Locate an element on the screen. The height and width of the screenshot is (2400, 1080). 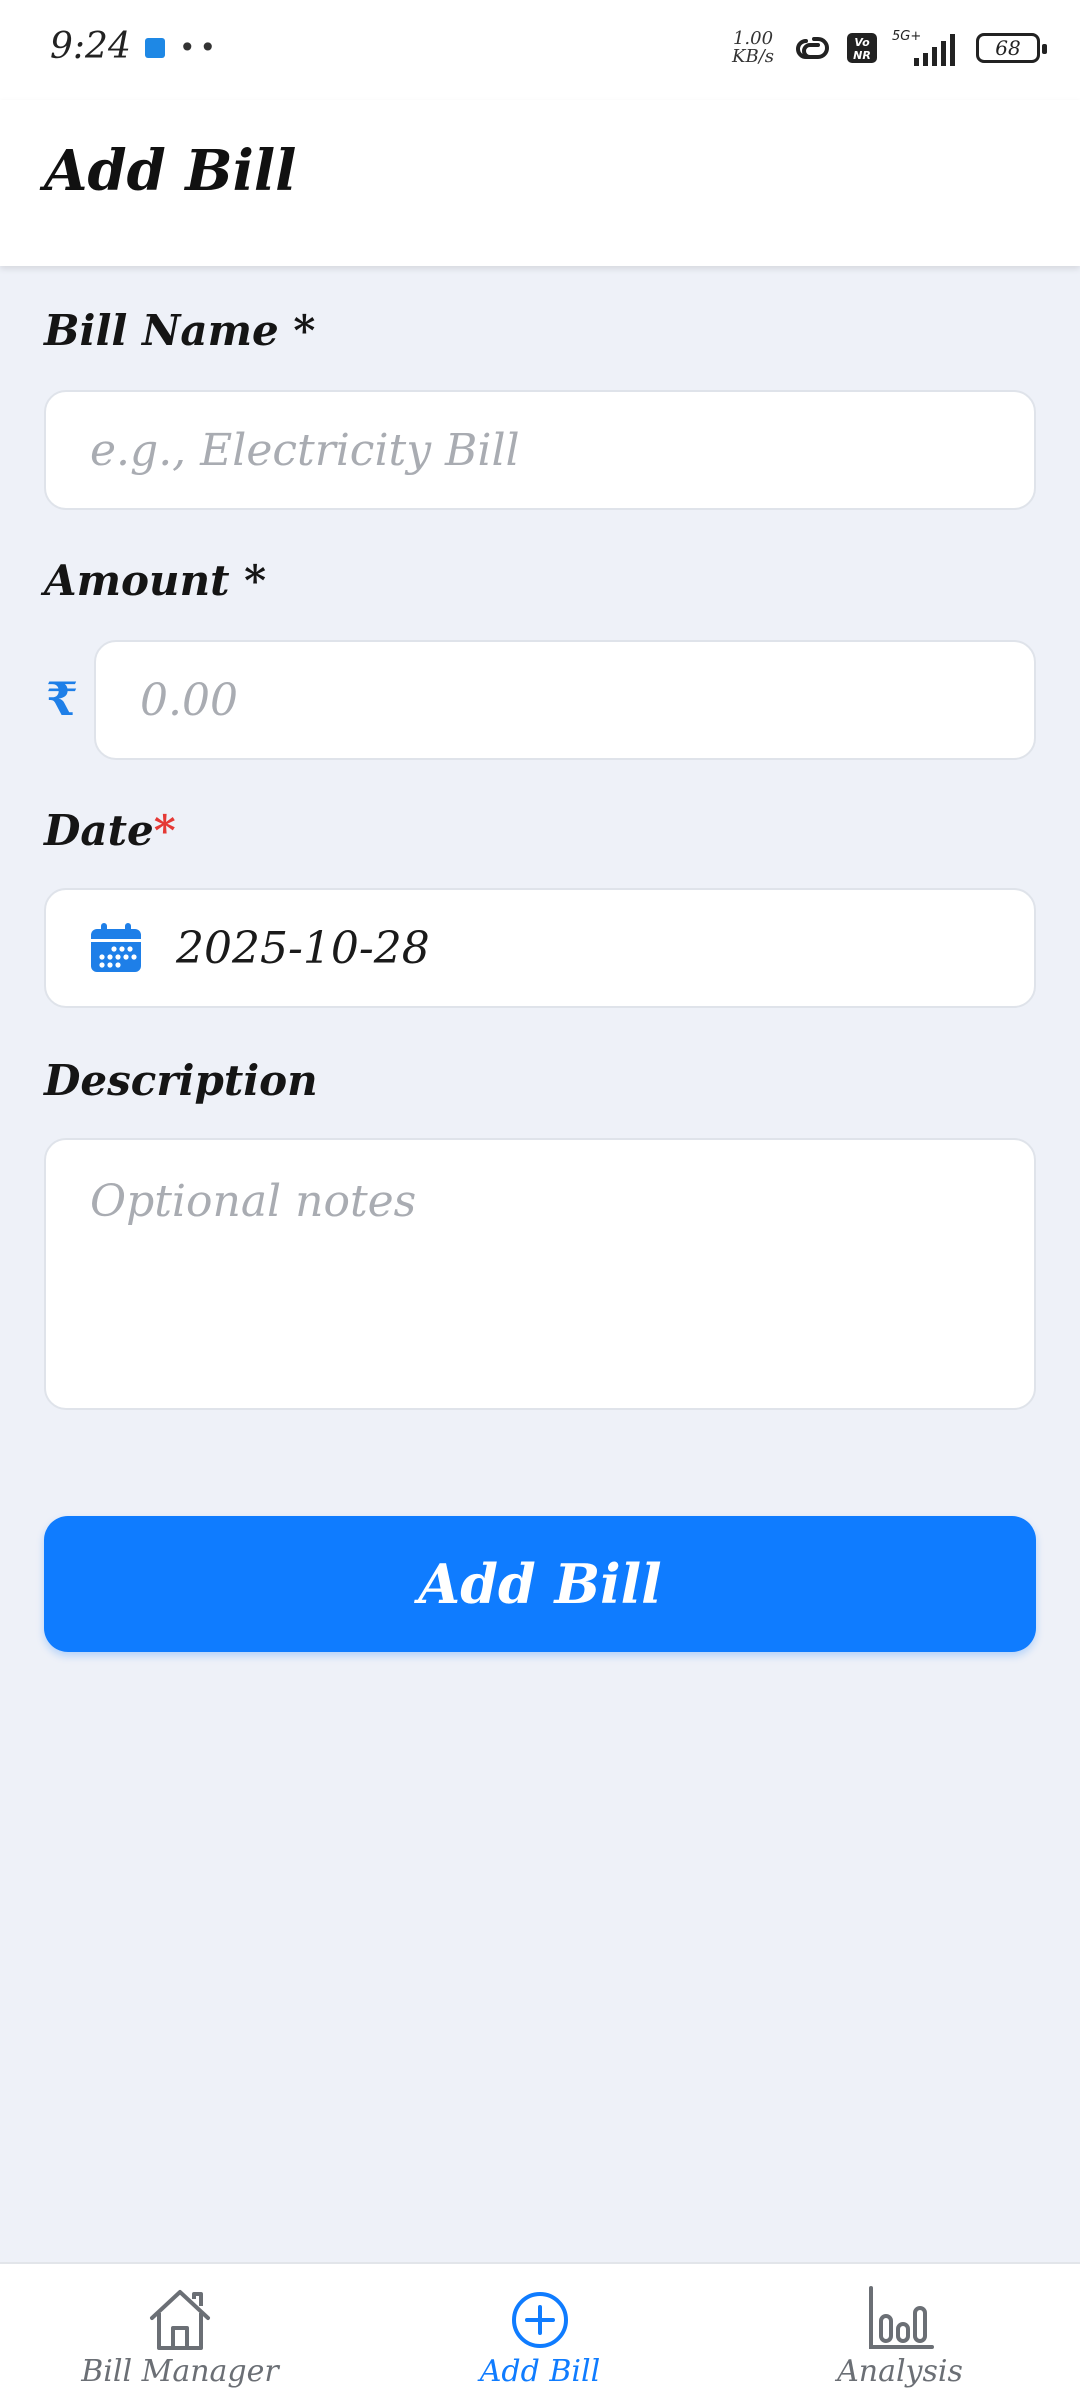
page-title: Add Bill is located at coordinates (170, 171).